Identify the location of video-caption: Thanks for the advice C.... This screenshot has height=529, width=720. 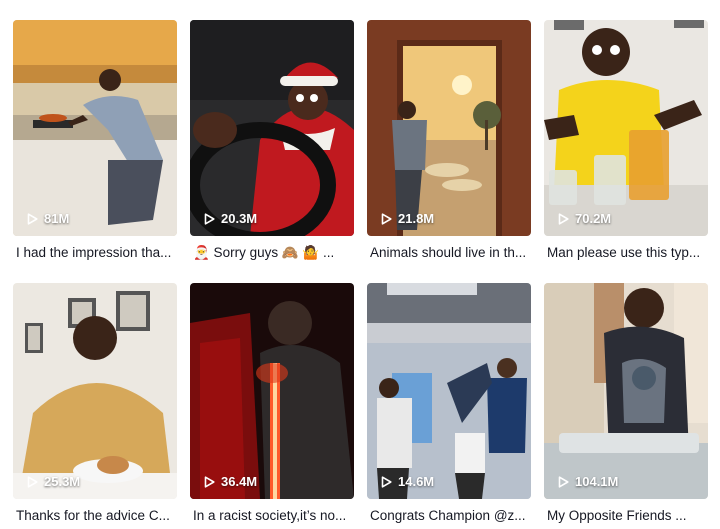
(95, 515).